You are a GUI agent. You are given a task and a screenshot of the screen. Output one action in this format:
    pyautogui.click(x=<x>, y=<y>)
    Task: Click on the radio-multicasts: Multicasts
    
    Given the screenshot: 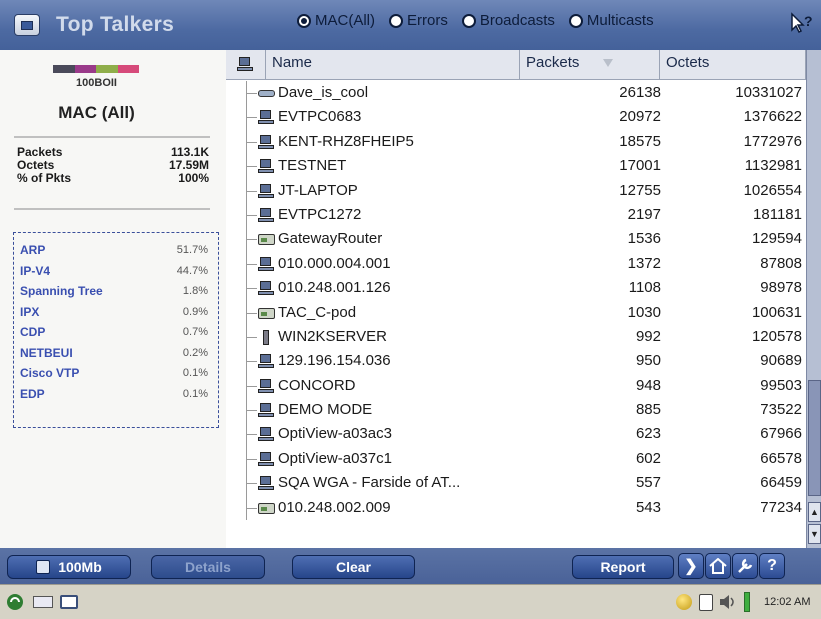 What is the action you would take?
    pyautogui.click(x=611, y=20)
    